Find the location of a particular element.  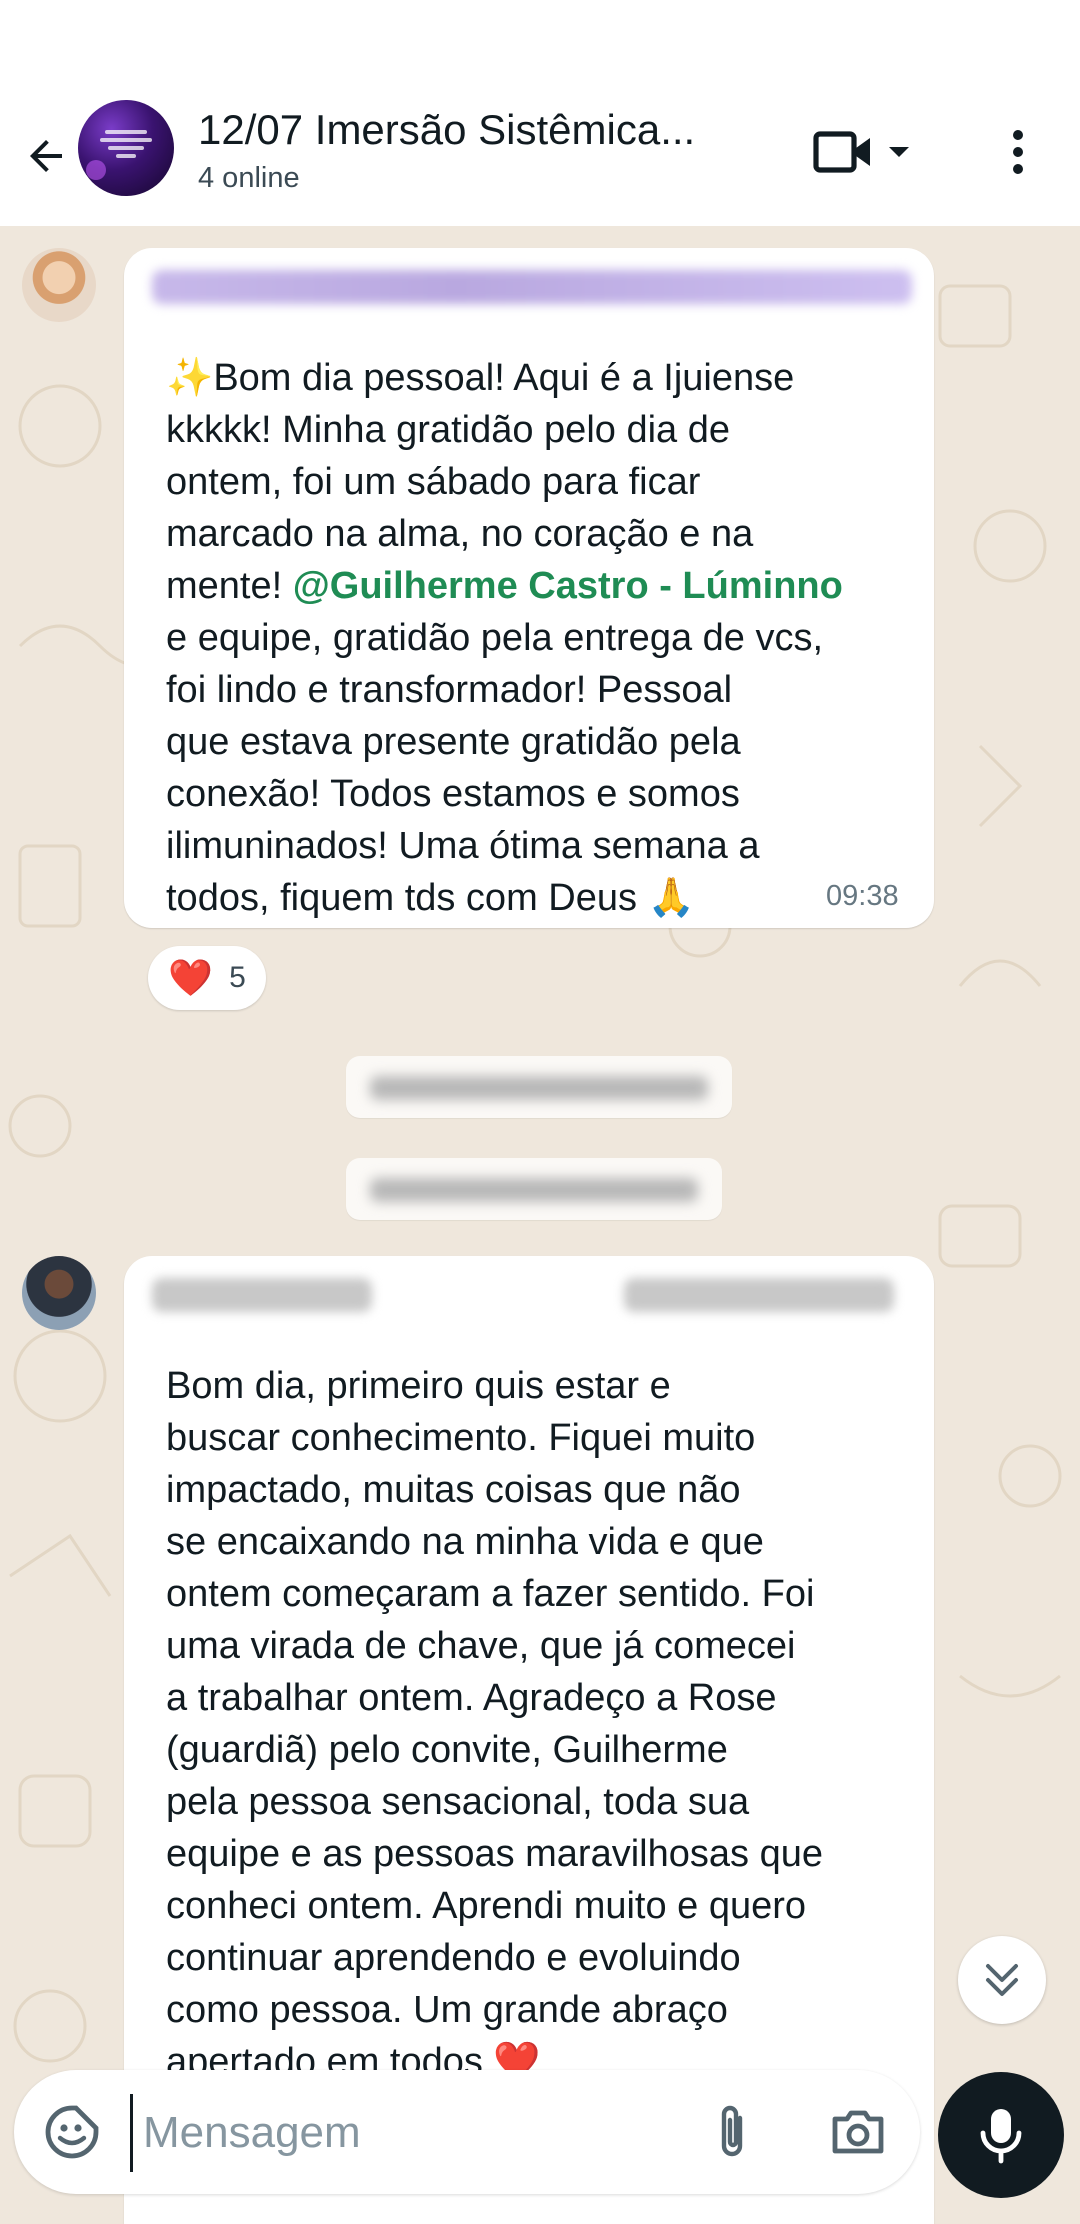

arrow-left-icon is located at coordinates (46, 156).